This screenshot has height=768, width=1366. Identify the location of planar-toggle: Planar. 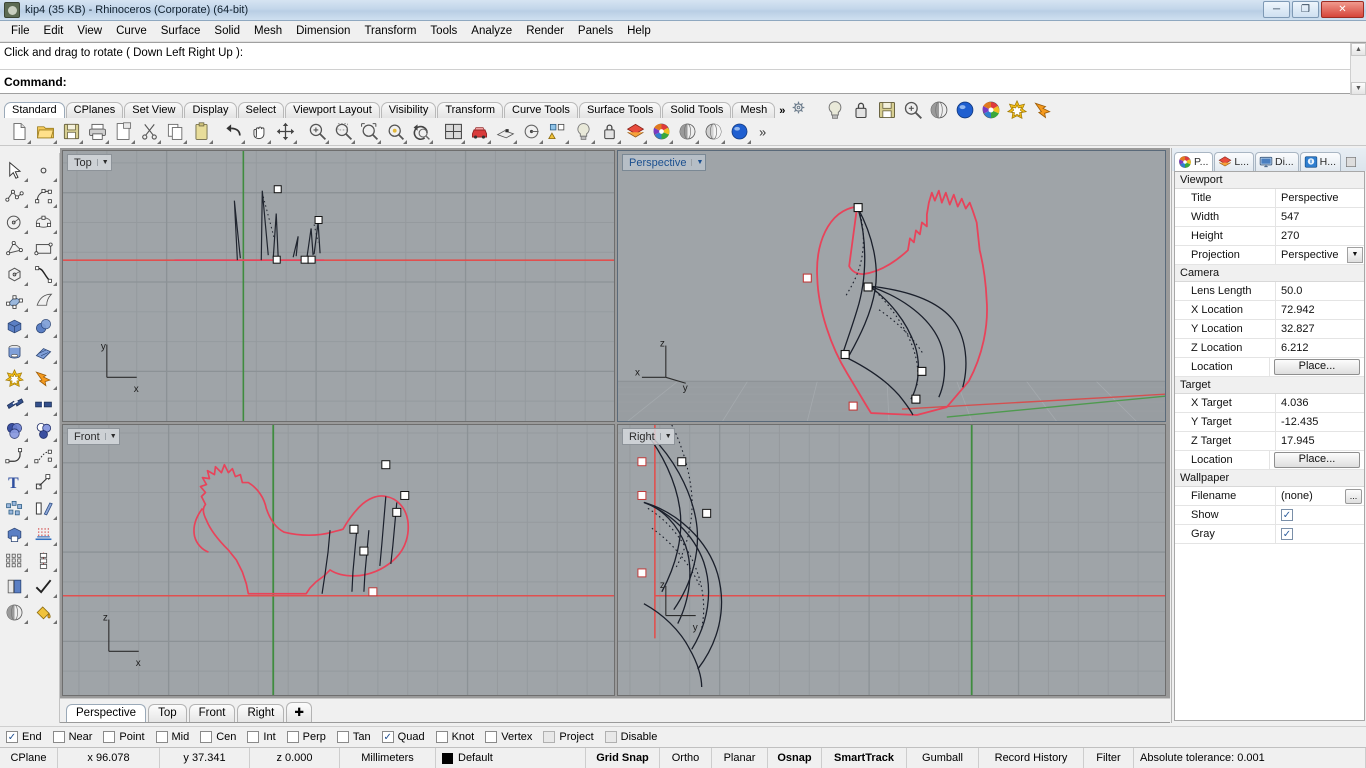
(740, 758).